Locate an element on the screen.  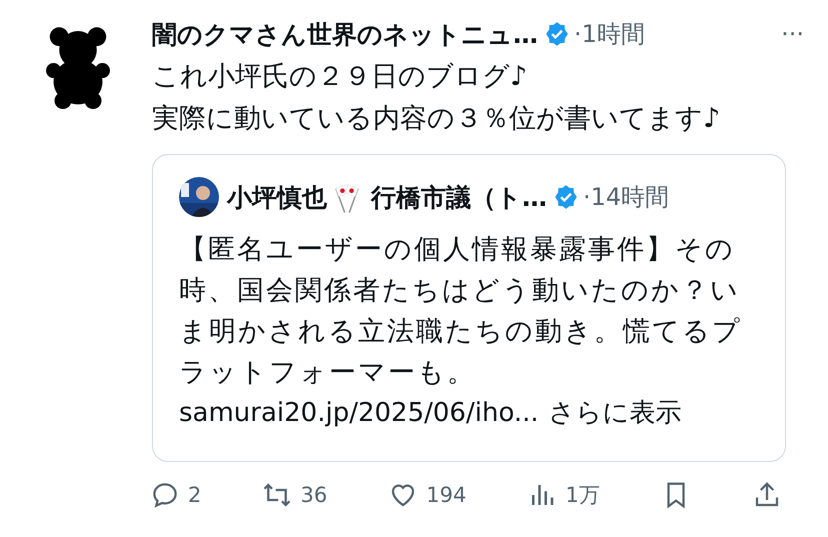
post-text: 実際に動いている内容の３％位が書いてます♪ is located at coordinates (437, 119).